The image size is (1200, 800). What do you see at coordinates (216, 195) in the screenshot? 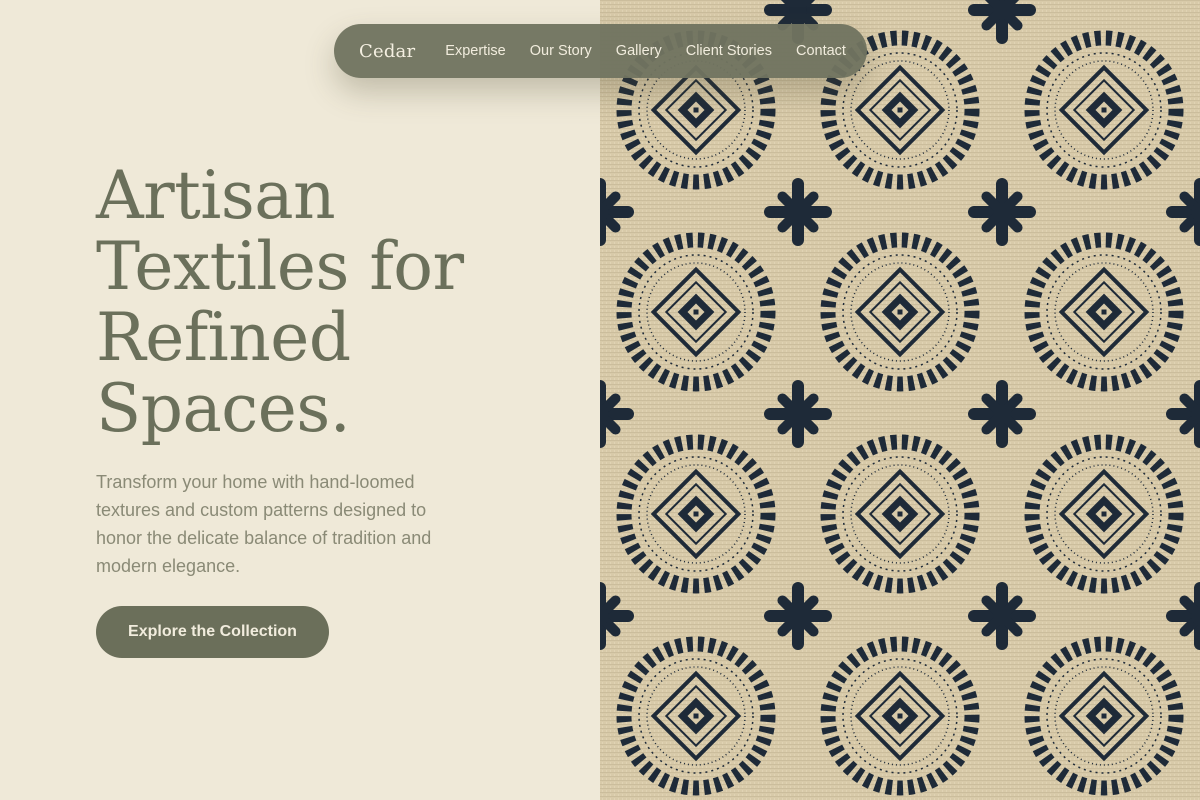
I see `hero-title-line: Artisan` at bounding box center [216, 195].